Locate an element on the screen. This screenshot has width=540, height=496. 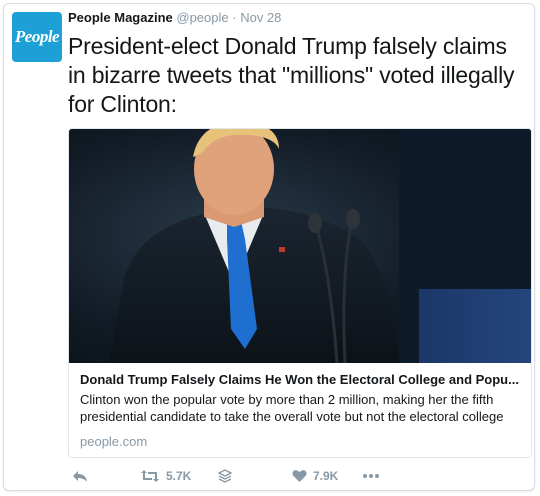
retweet-button: 5.7K is located at coordinates (165, 476).